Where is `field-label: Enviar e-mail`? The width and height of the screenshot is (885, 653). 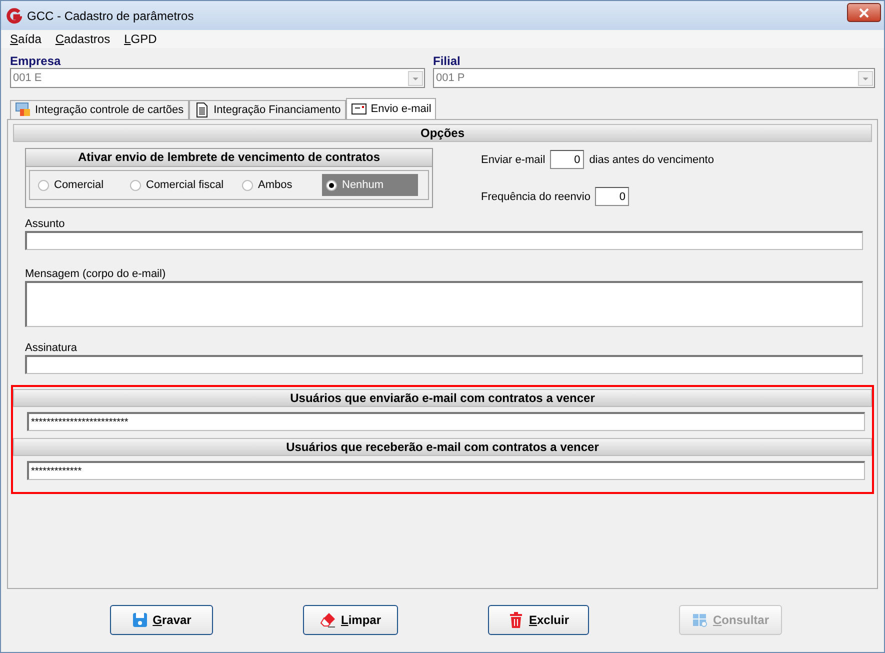
field-label: Enviar e-mail is located at coordinates (513, 160).